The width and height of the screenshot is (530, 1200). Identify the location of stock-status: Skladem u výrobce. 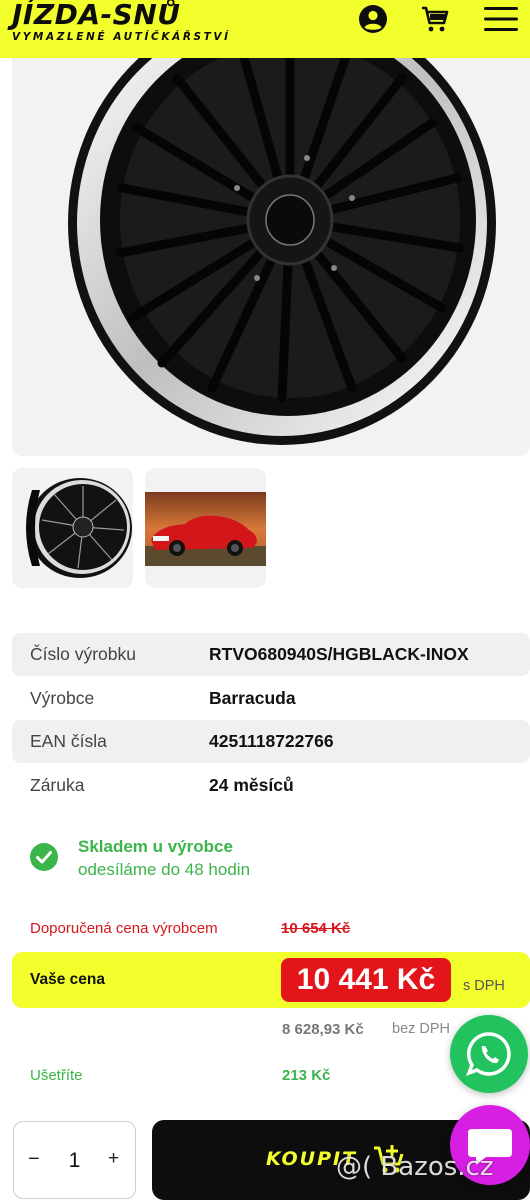
(155, 846).